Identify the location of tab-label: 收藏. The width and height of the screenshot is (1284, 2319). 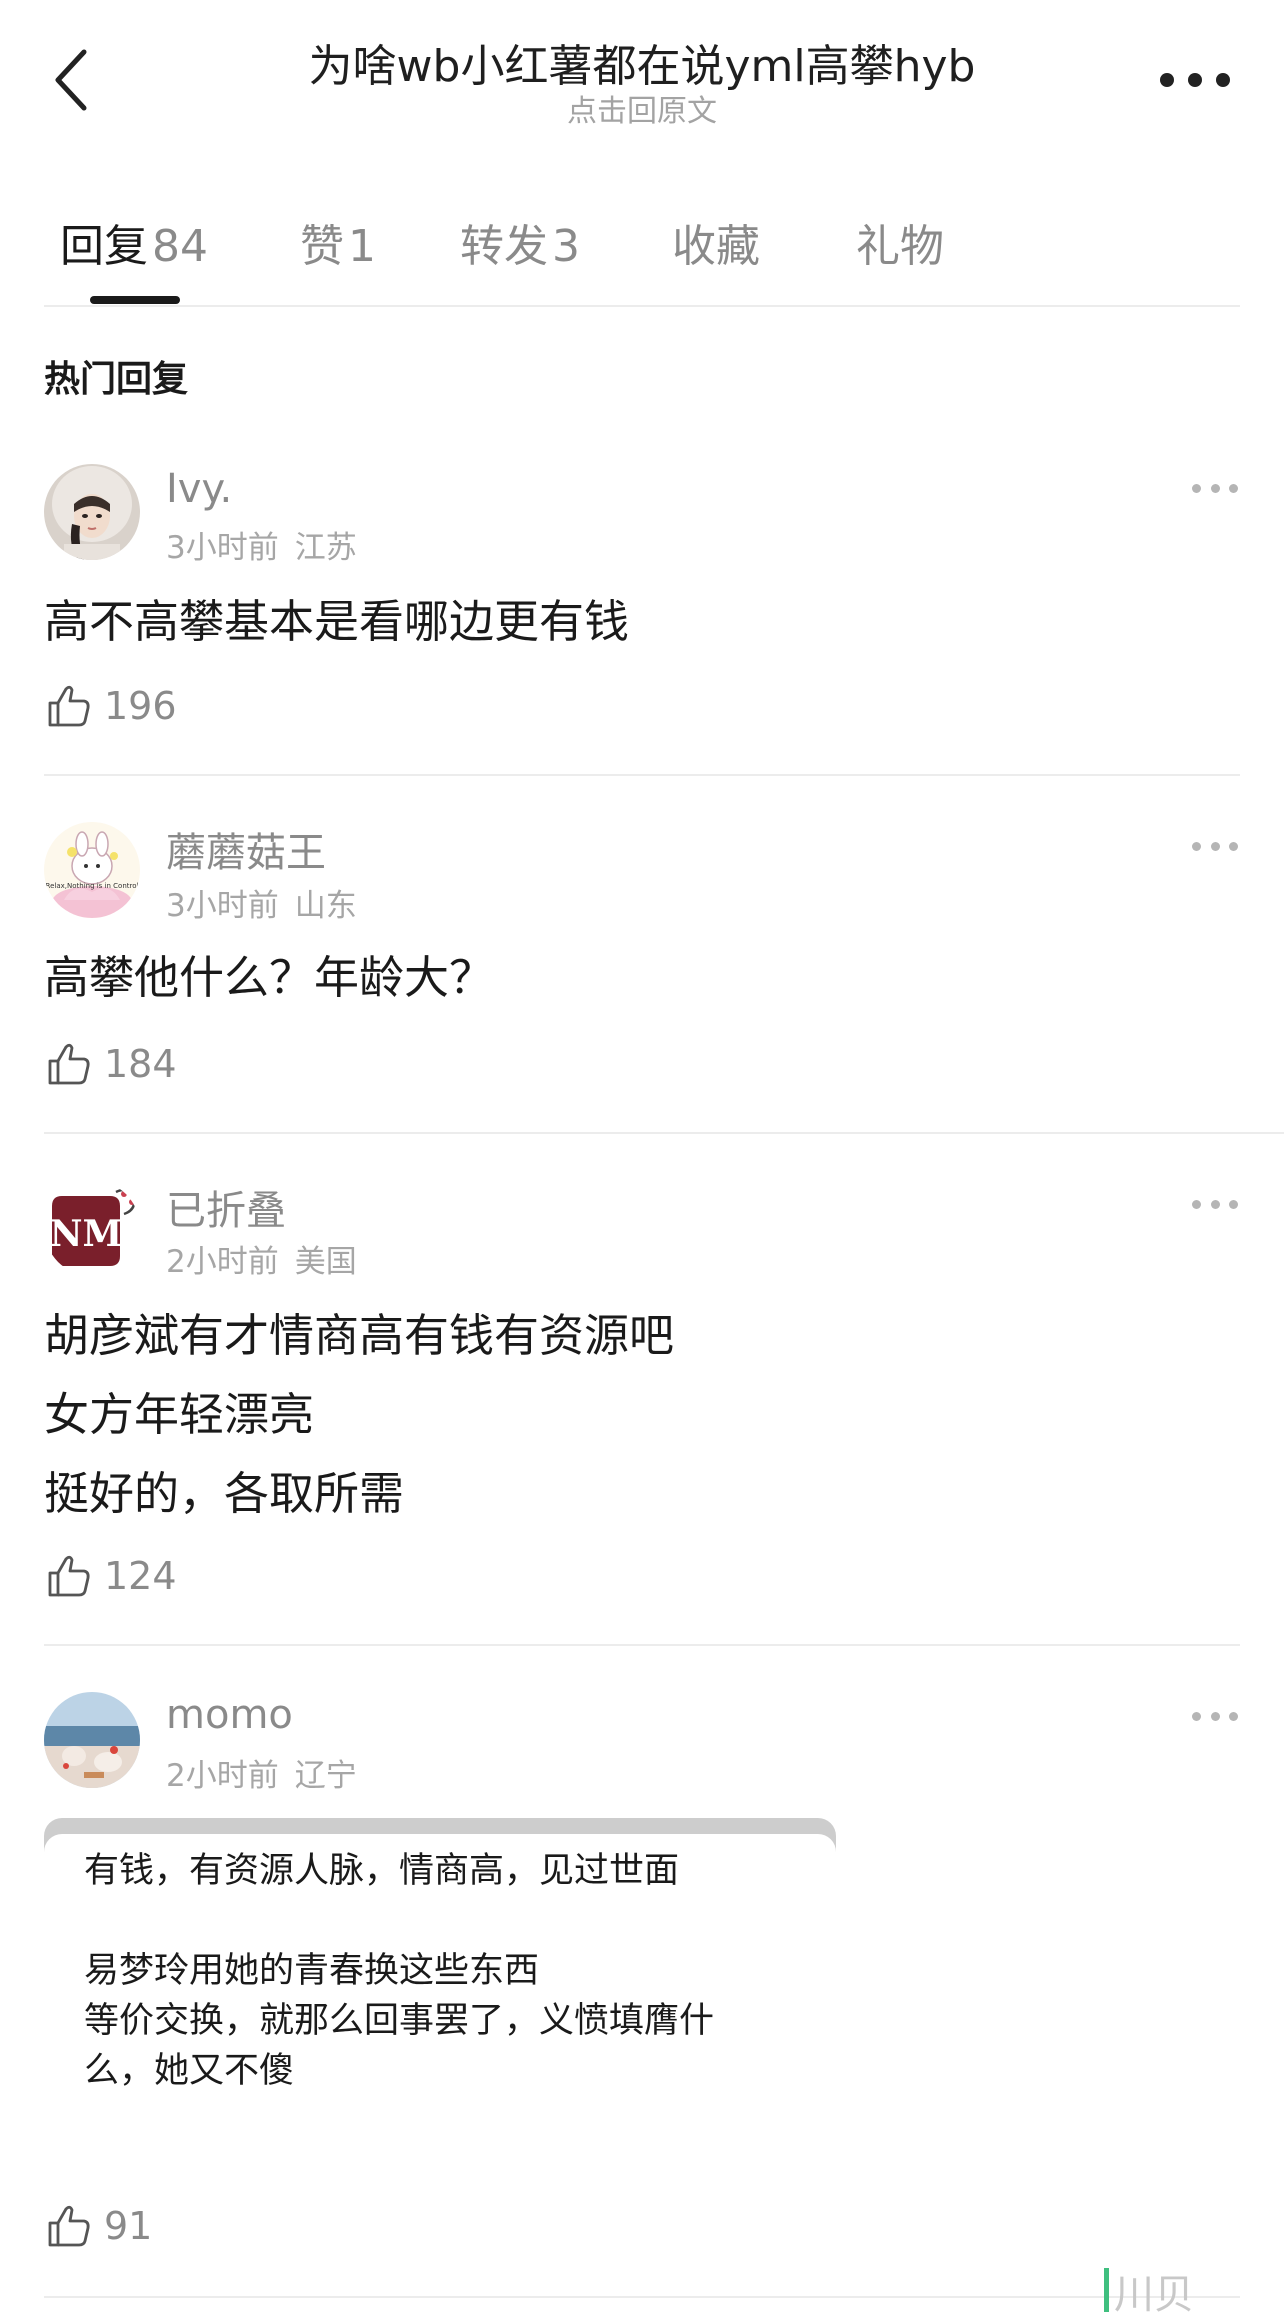
(716, 246).